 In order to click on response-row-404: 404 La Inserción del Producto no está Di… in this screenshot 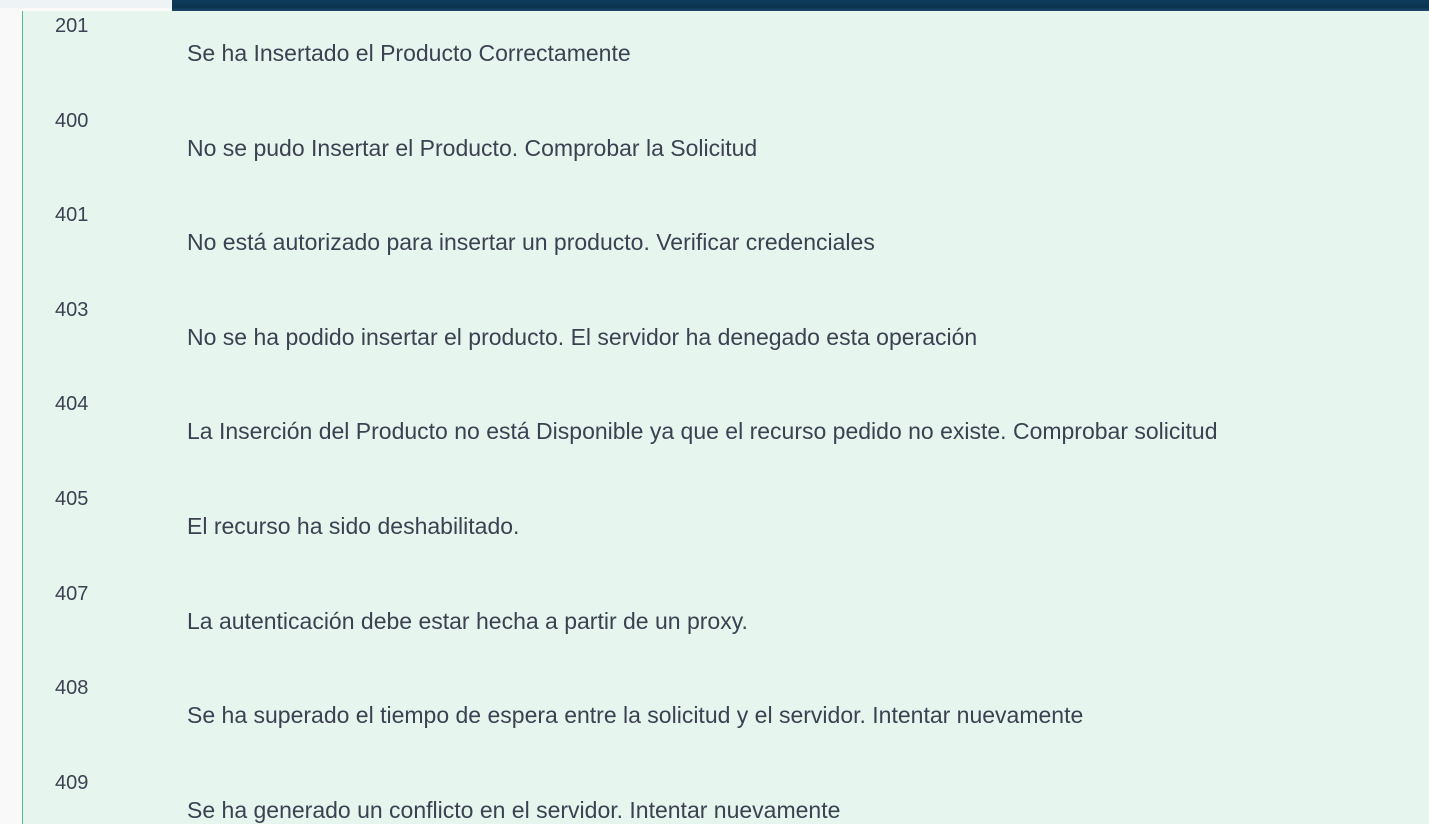, I will do `click(726, 436)`.